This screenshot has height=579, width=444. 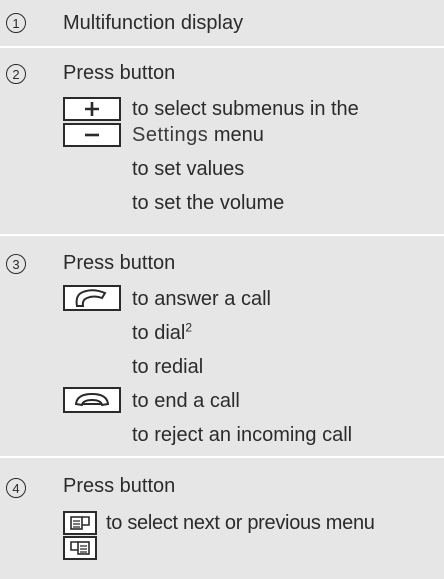 What do you see at coordinates (16, 74) in the screenshot?
I see `number-2-badge: 2` at bounding box center [16, 74].